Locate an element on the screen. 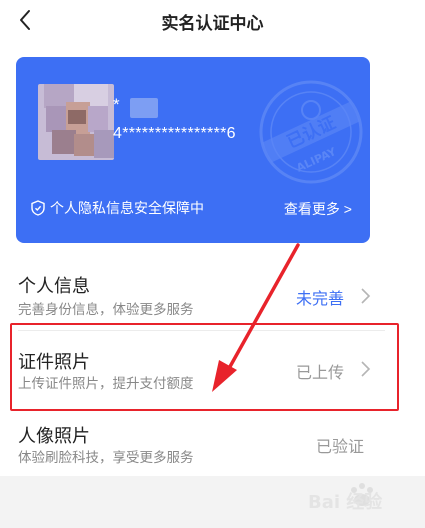 This screenshot has width=425, height=528. row-title: 人像照片 is located at coordinates (54, 436).